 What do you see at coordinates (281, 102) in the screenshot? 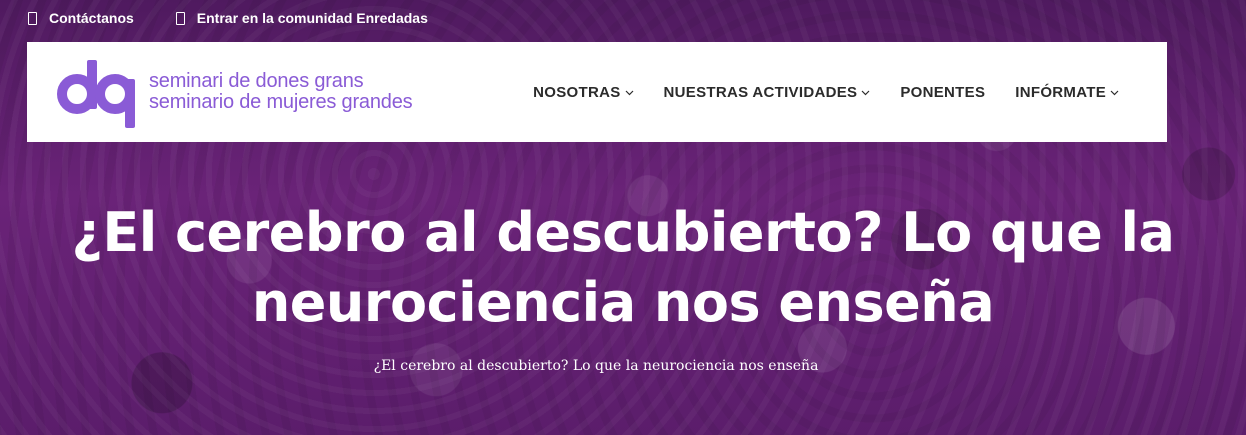
I see `logo-text-spanish: seminario de mujeres grandes` at bounding box center [281, 102].